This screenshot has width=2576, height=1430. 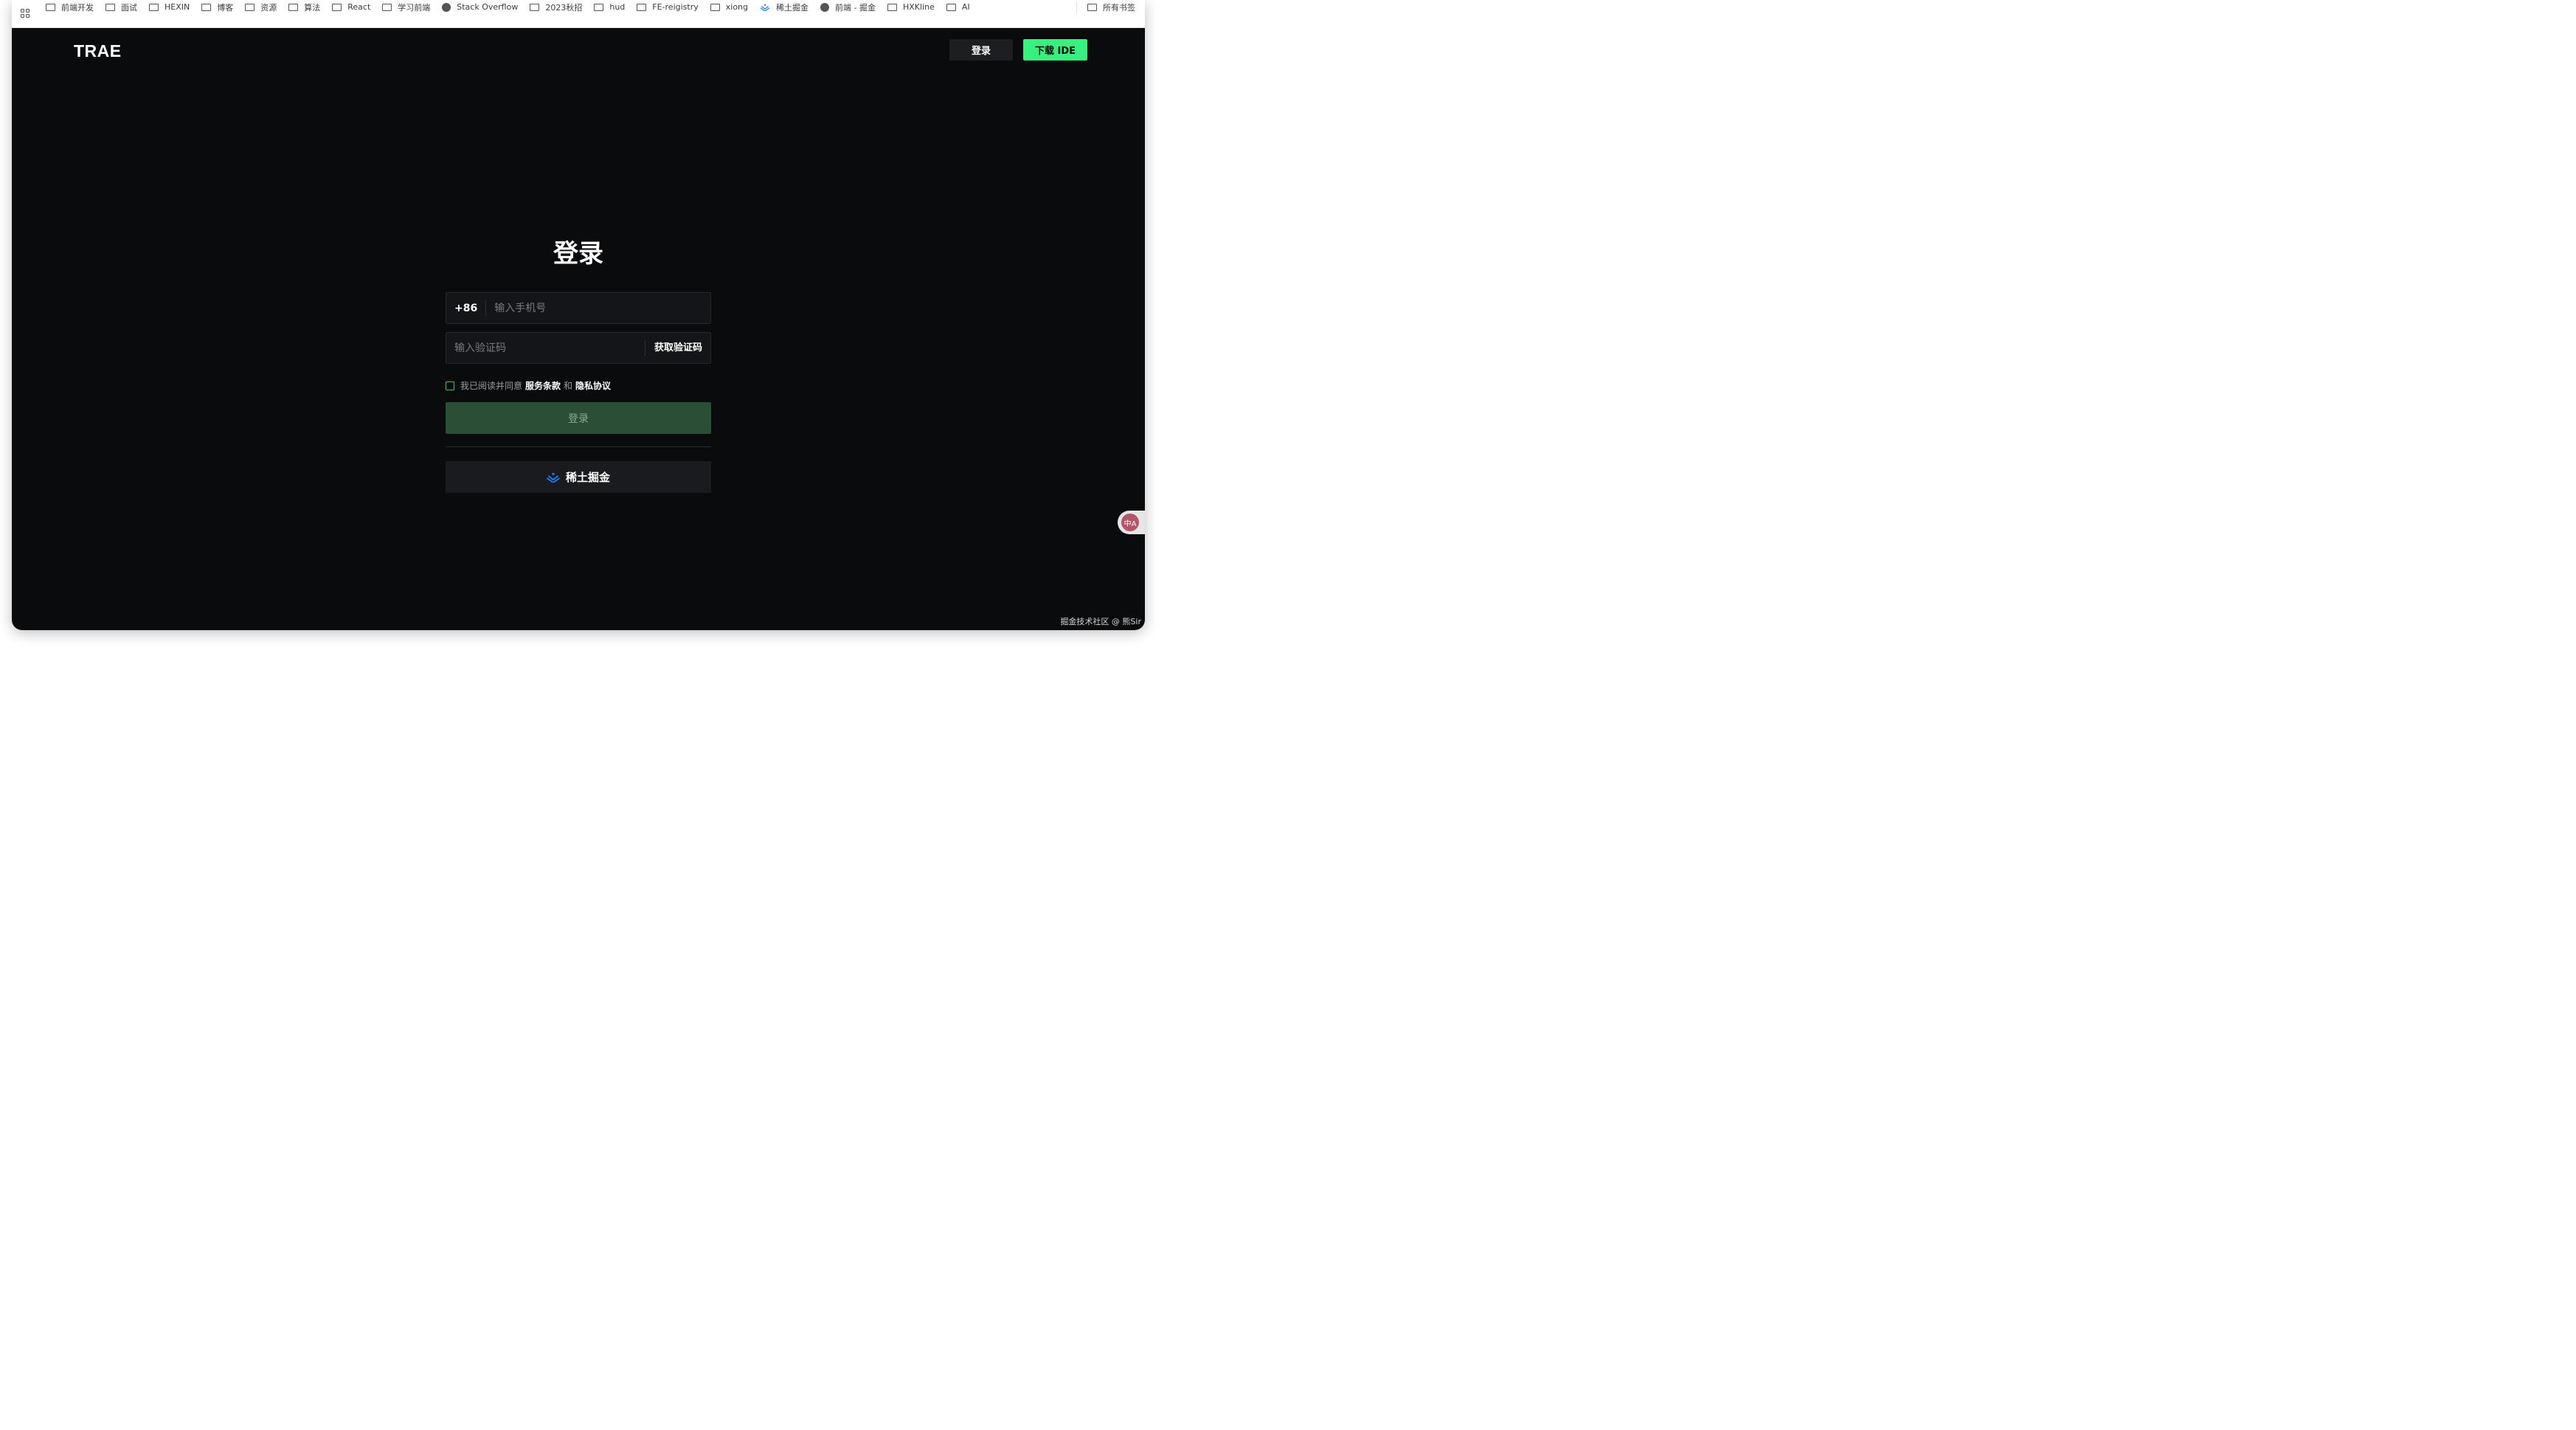 What do you see at coordinates (578, 446) in the screenshot?
I see `divider` at bounding box center [578, 446].